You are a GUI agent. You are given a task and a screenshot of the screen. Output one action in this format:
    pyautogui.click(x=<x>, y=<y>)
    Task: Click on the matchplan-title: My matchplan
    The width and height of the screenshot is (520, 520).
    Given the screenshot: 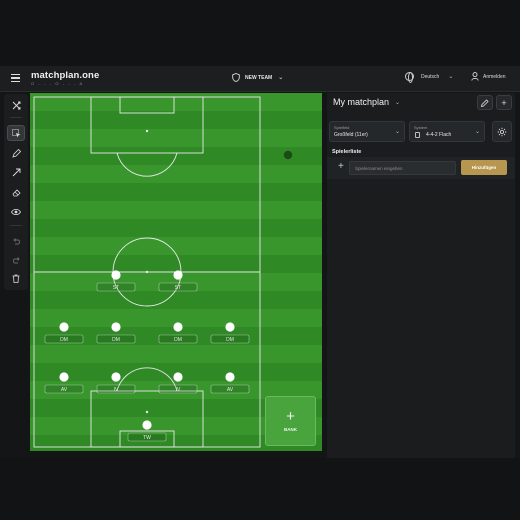 What is the action you would take?
    pyautogui.click(x=361, y=102)
    